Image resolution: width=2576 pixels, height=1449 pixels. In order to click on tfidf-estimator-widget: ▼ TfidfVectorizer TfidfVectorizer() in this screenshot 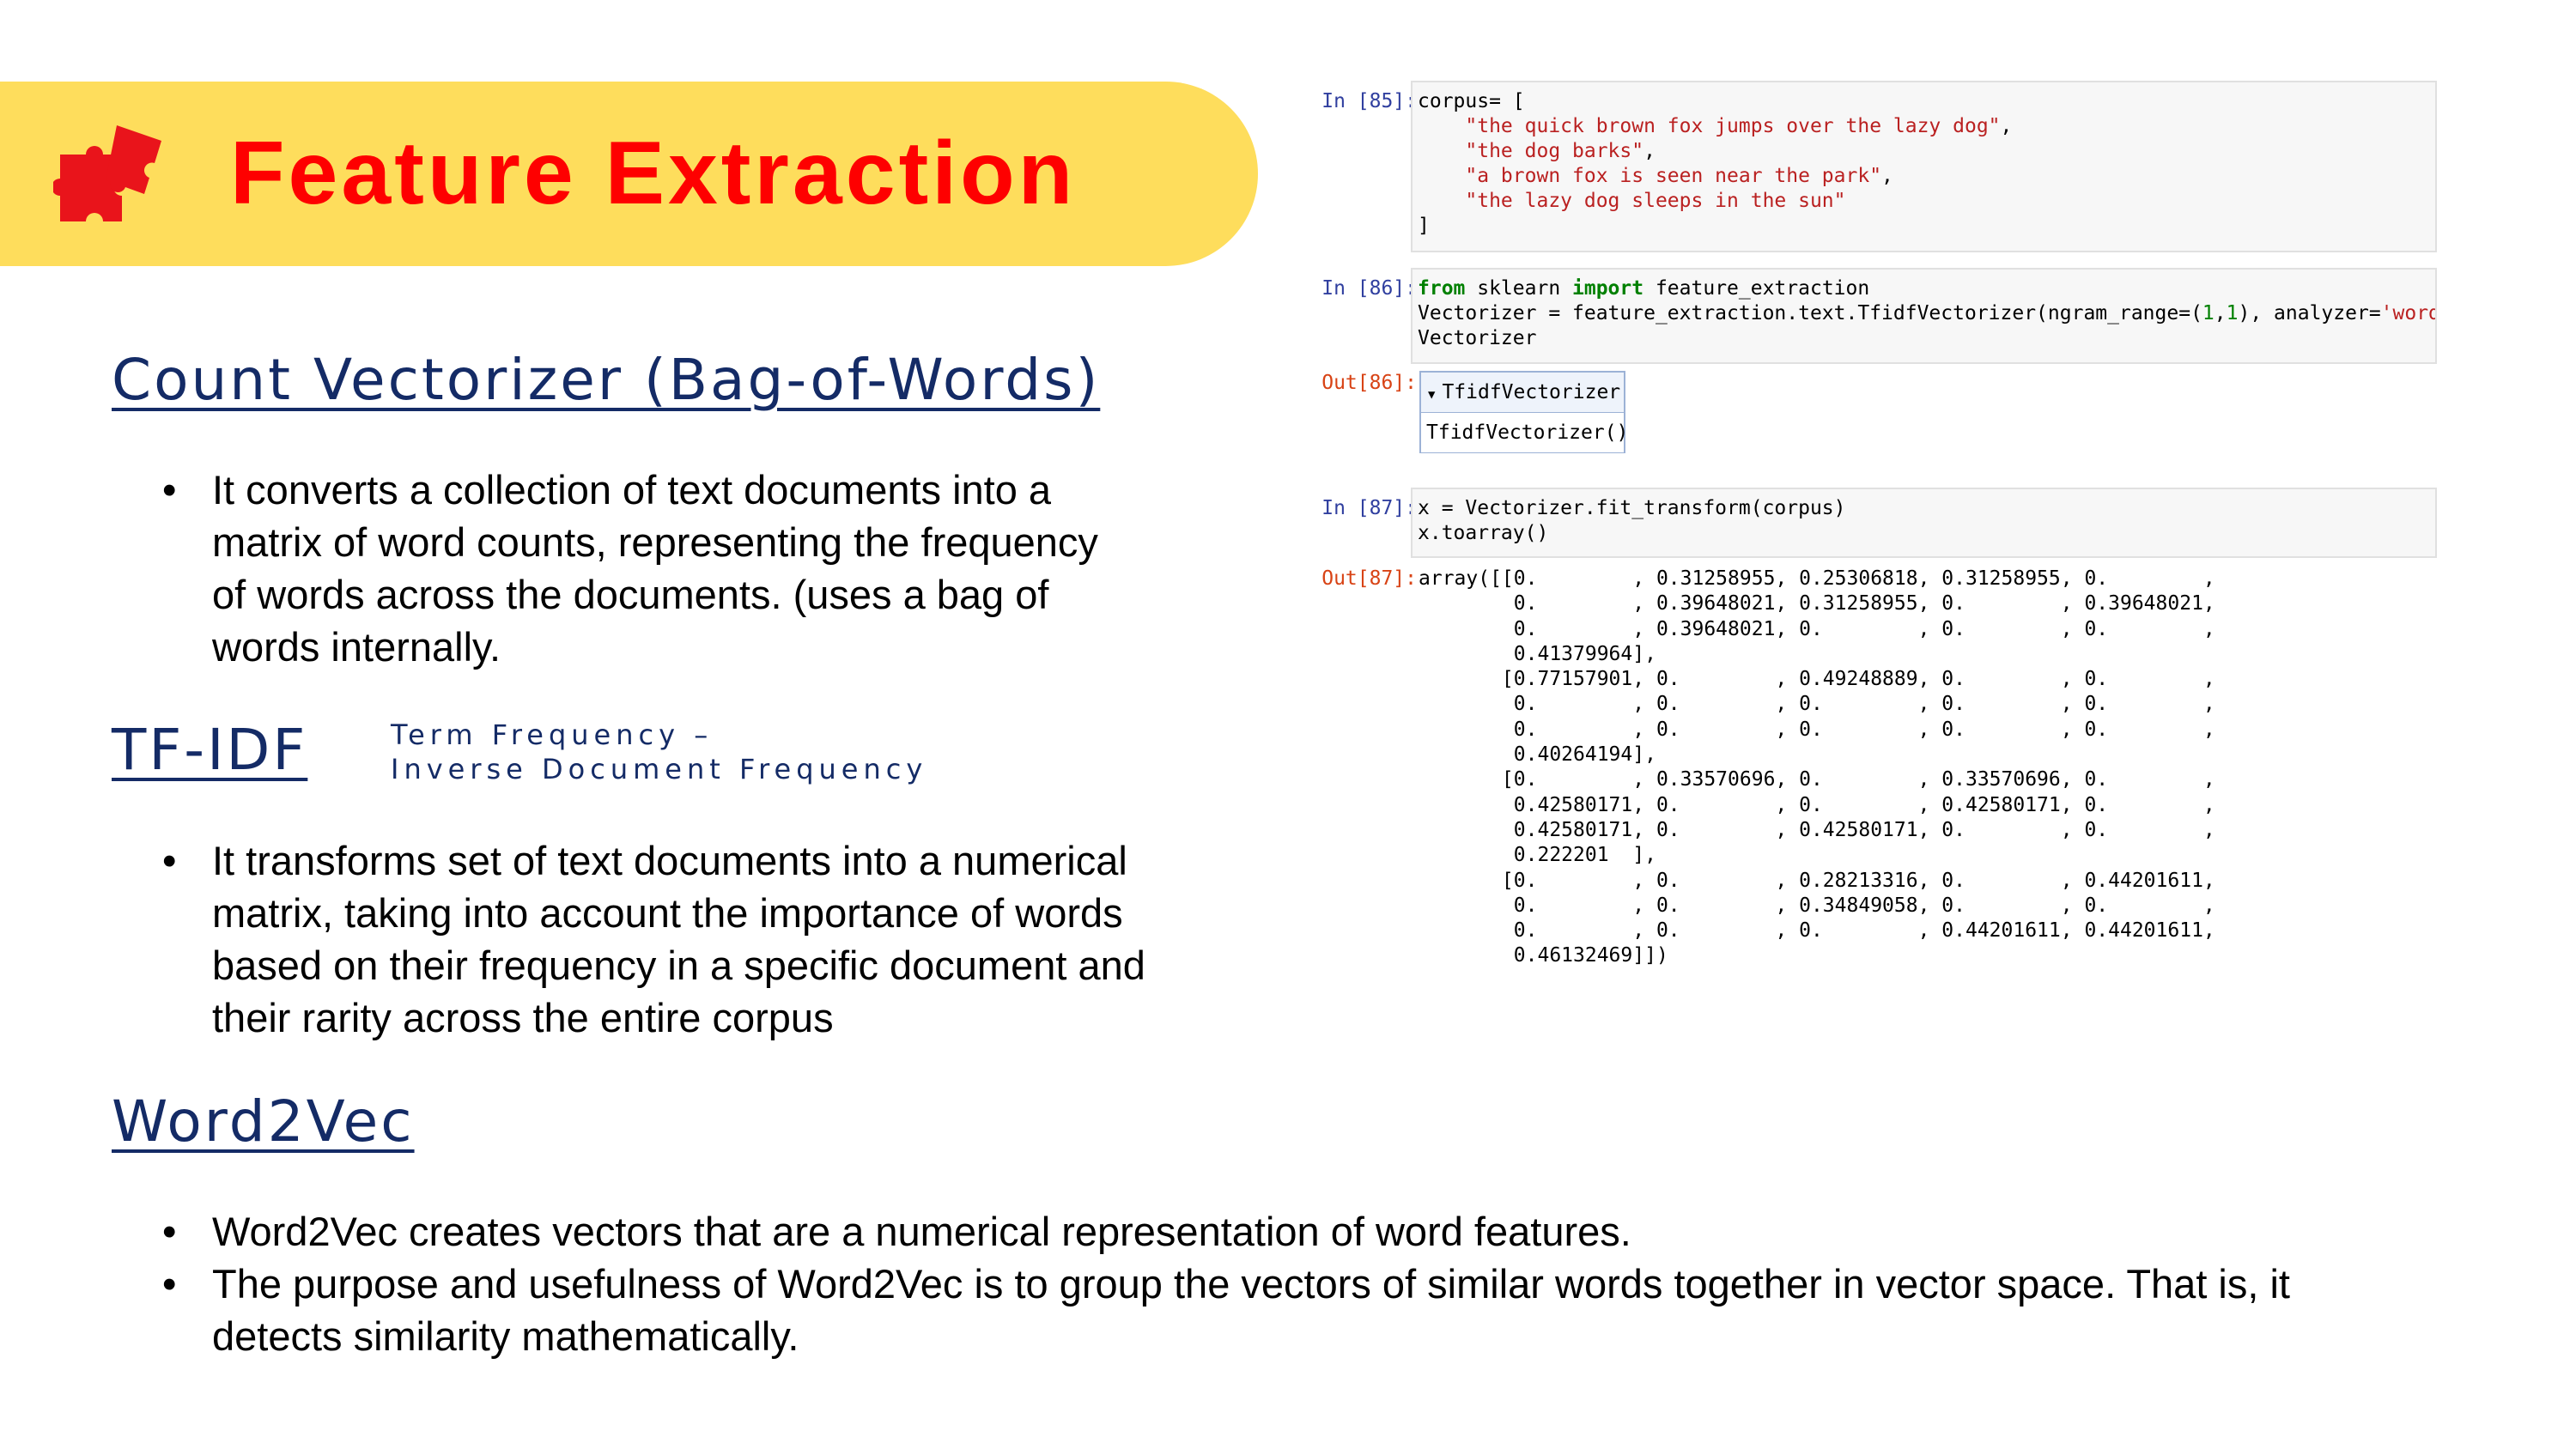, I will do `click(1524, 412)`.